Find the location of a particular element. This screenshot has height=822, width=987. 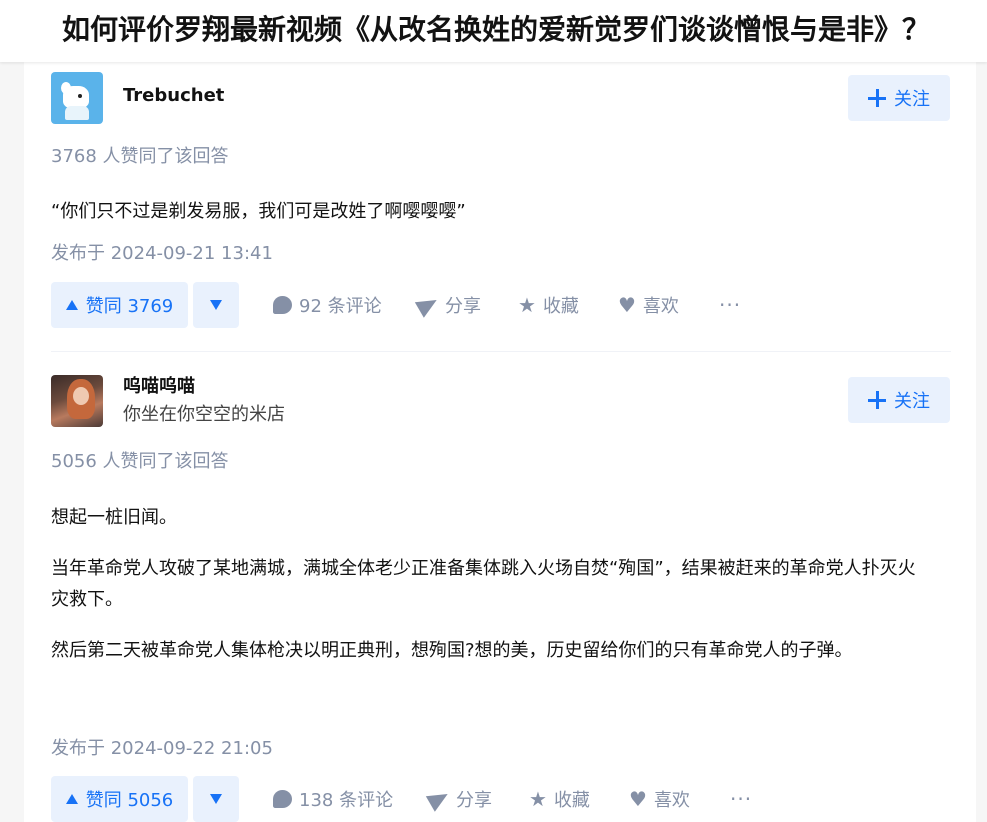

publish-time: 发布于 2024-09-22 21:05 is located at coordinates (162, 747).